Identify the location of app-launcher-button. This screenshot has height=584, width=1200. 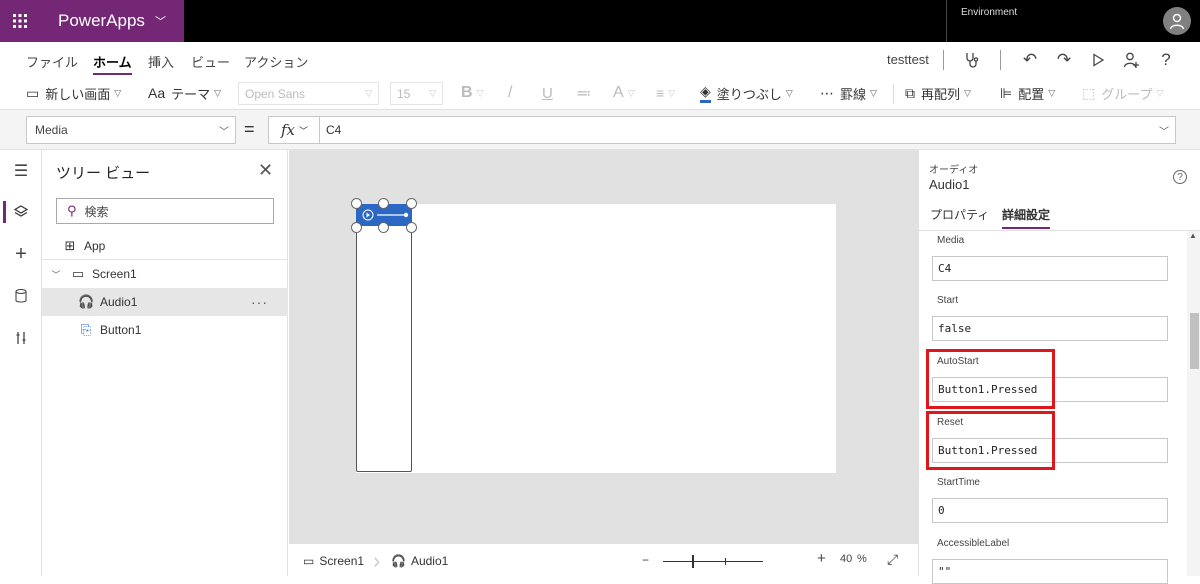
(20, 21).